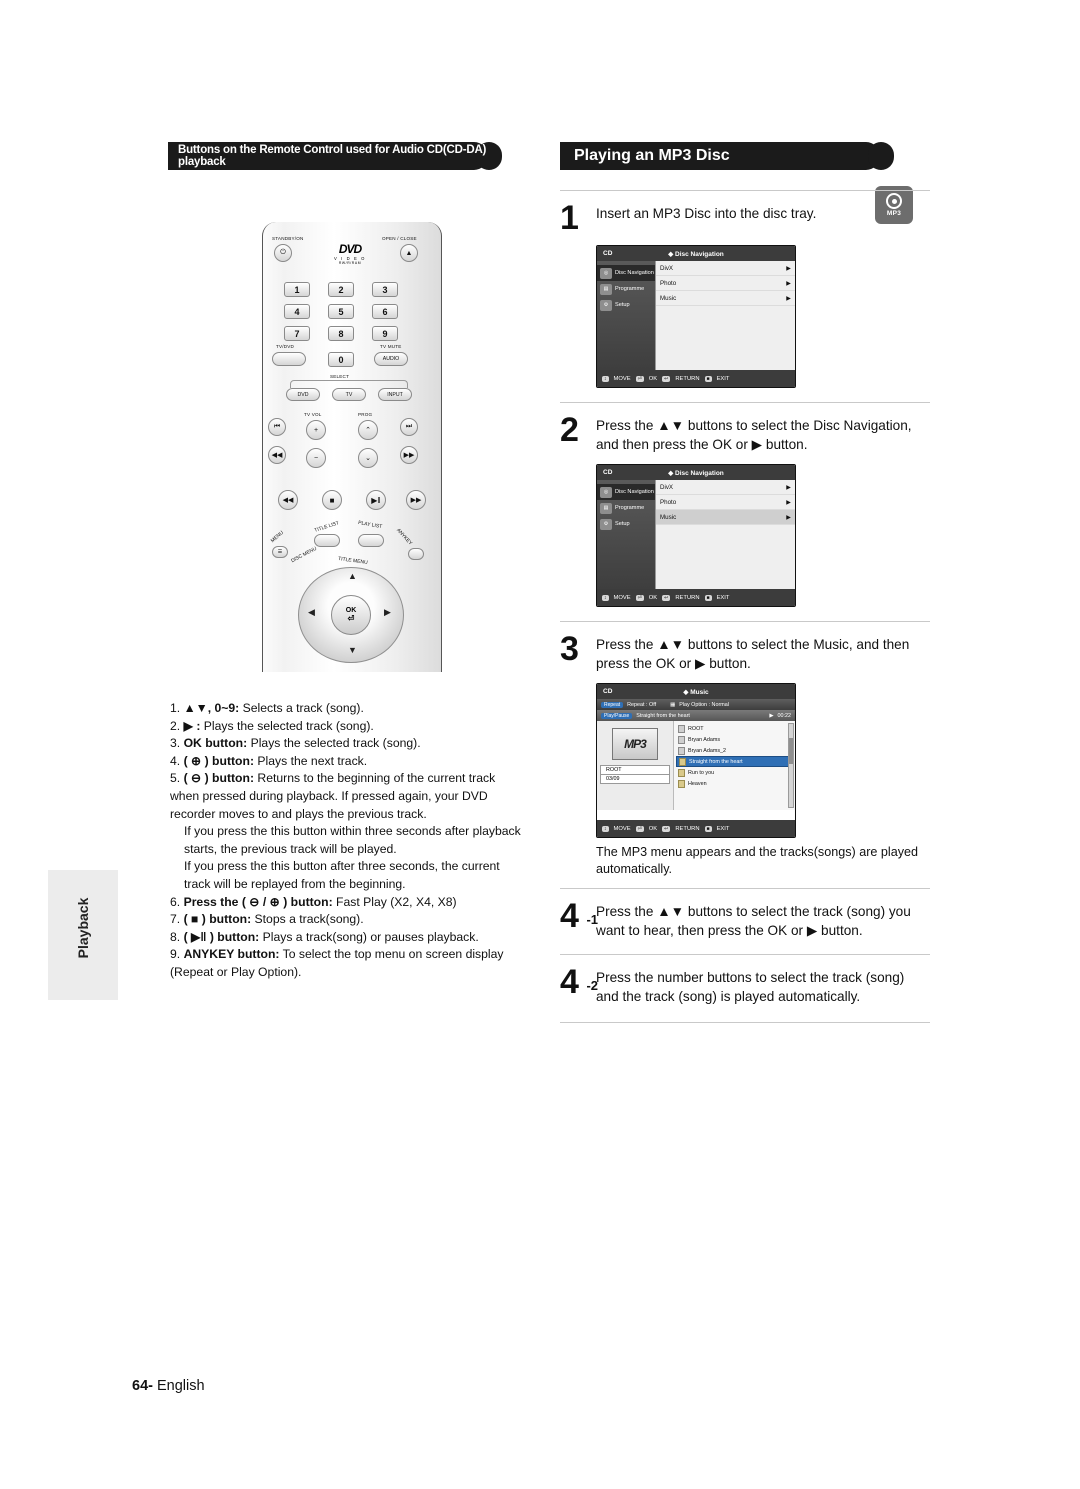  I want to click on mp3-album-art: MP3, so click(635, 744).